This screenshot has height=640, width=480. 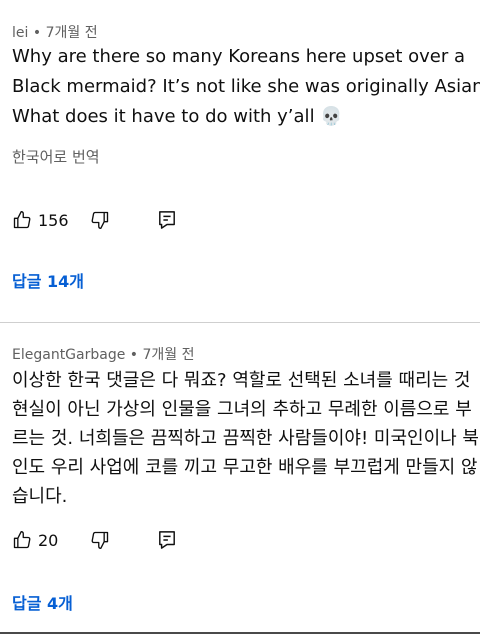 I want to click on comment-author: lei, so click(x=20, y=33).